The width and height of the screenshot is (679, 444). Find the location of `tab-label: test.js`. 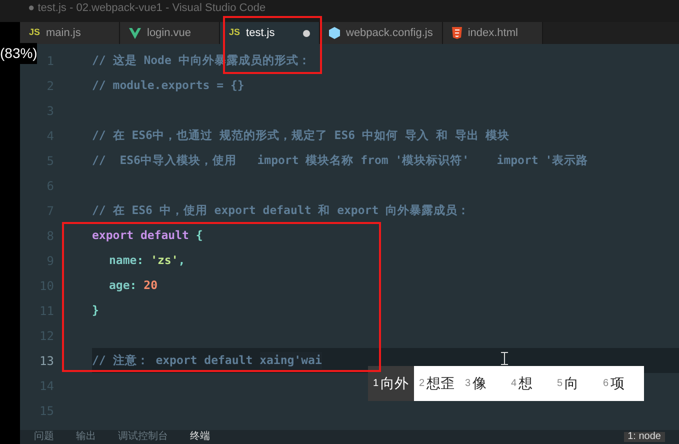

tab-label: test.js is located at coordinates (260, 33).